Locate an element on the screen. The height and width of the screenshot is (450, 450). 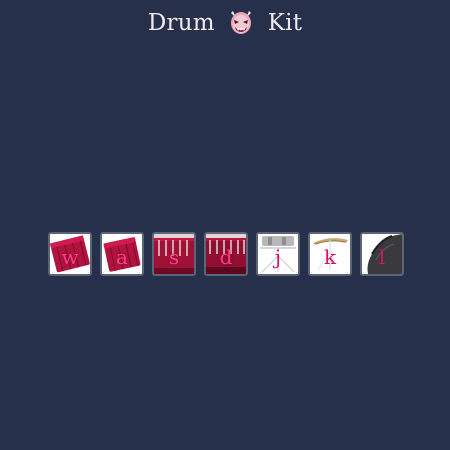
pad-key-label: s is located at coordinates (174, 257).